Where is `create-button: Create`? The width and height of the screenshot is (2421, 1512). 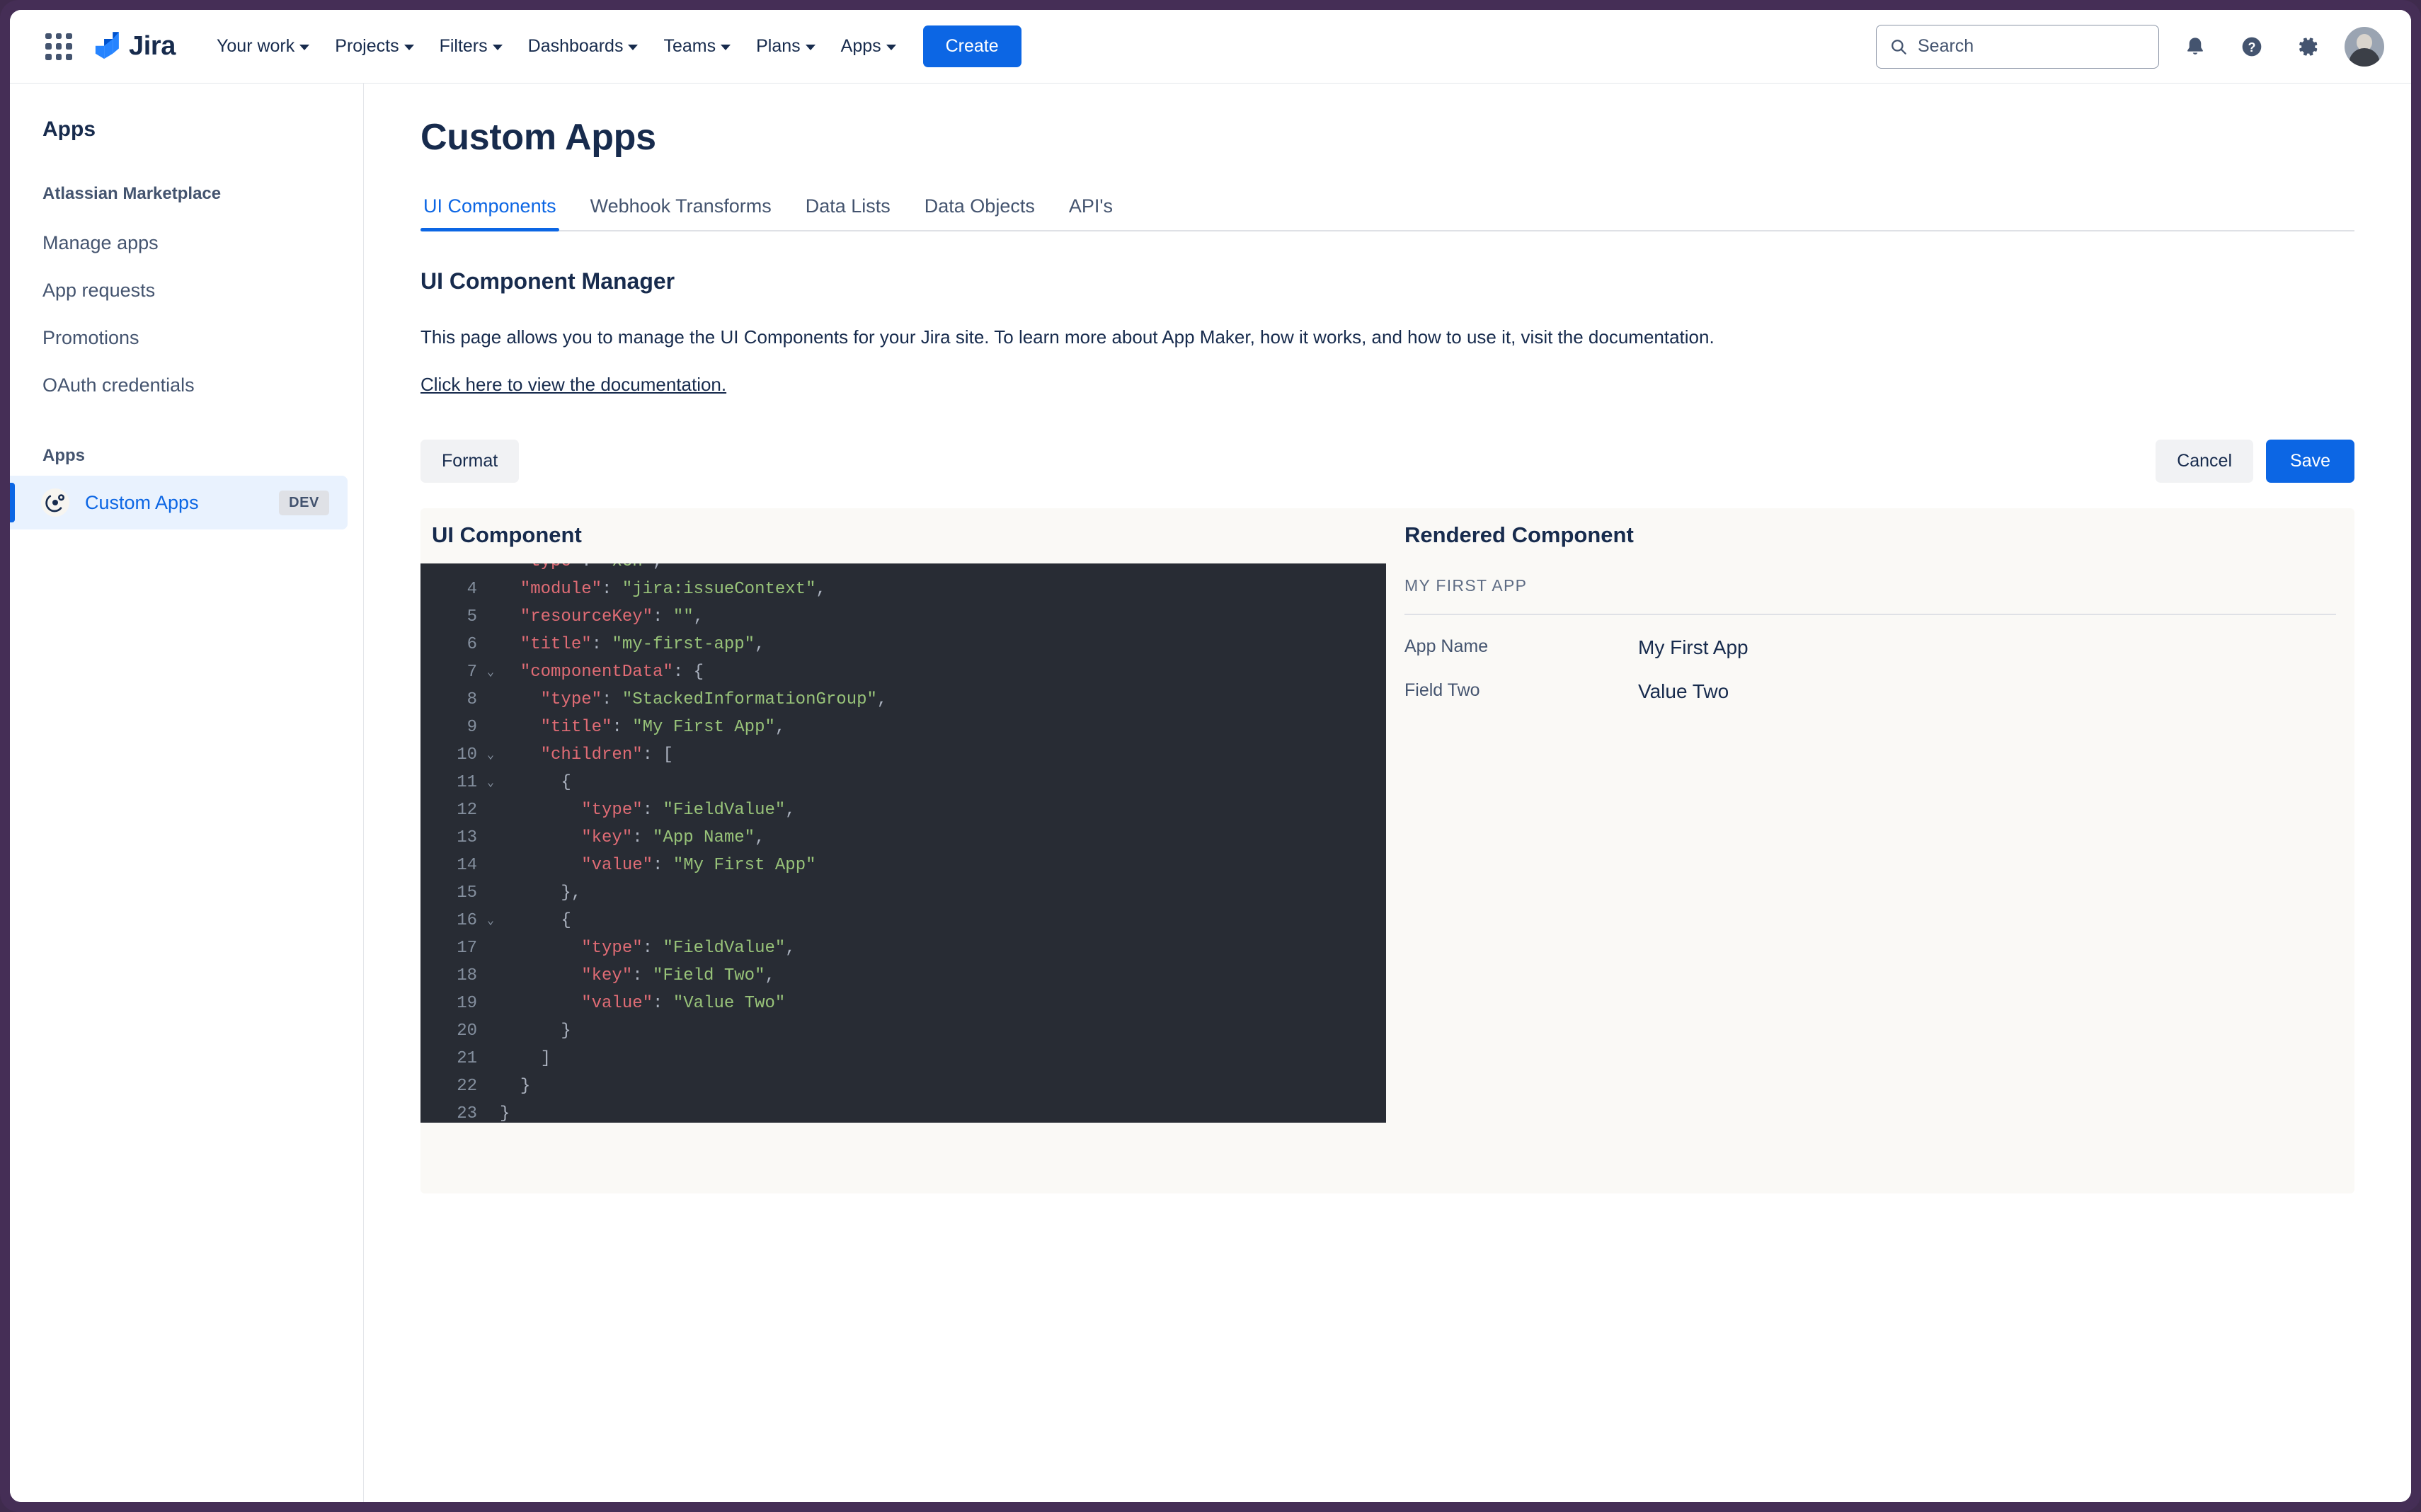 create-button: Create is located at coordinates (972, 46).